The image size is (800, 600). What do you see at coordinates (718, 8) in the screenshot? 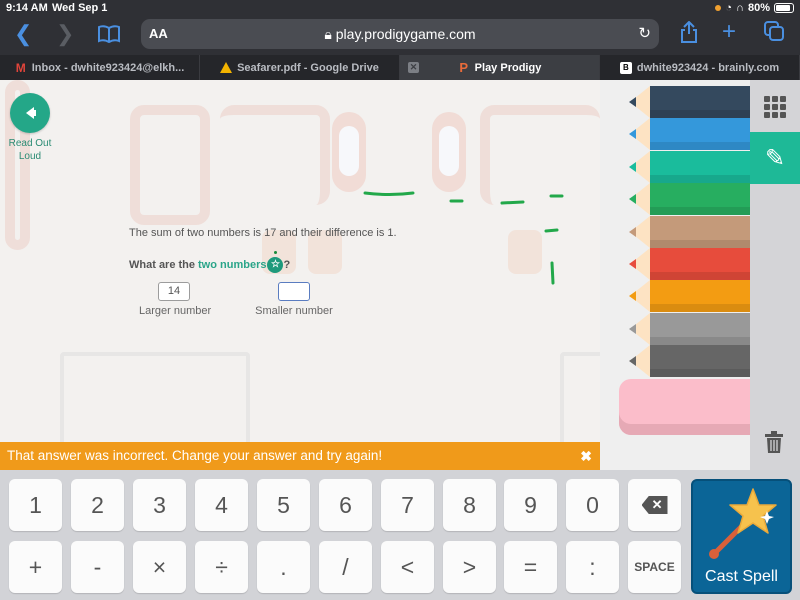
I see `mic-indicator-icon` at bounding box center [718, 8].